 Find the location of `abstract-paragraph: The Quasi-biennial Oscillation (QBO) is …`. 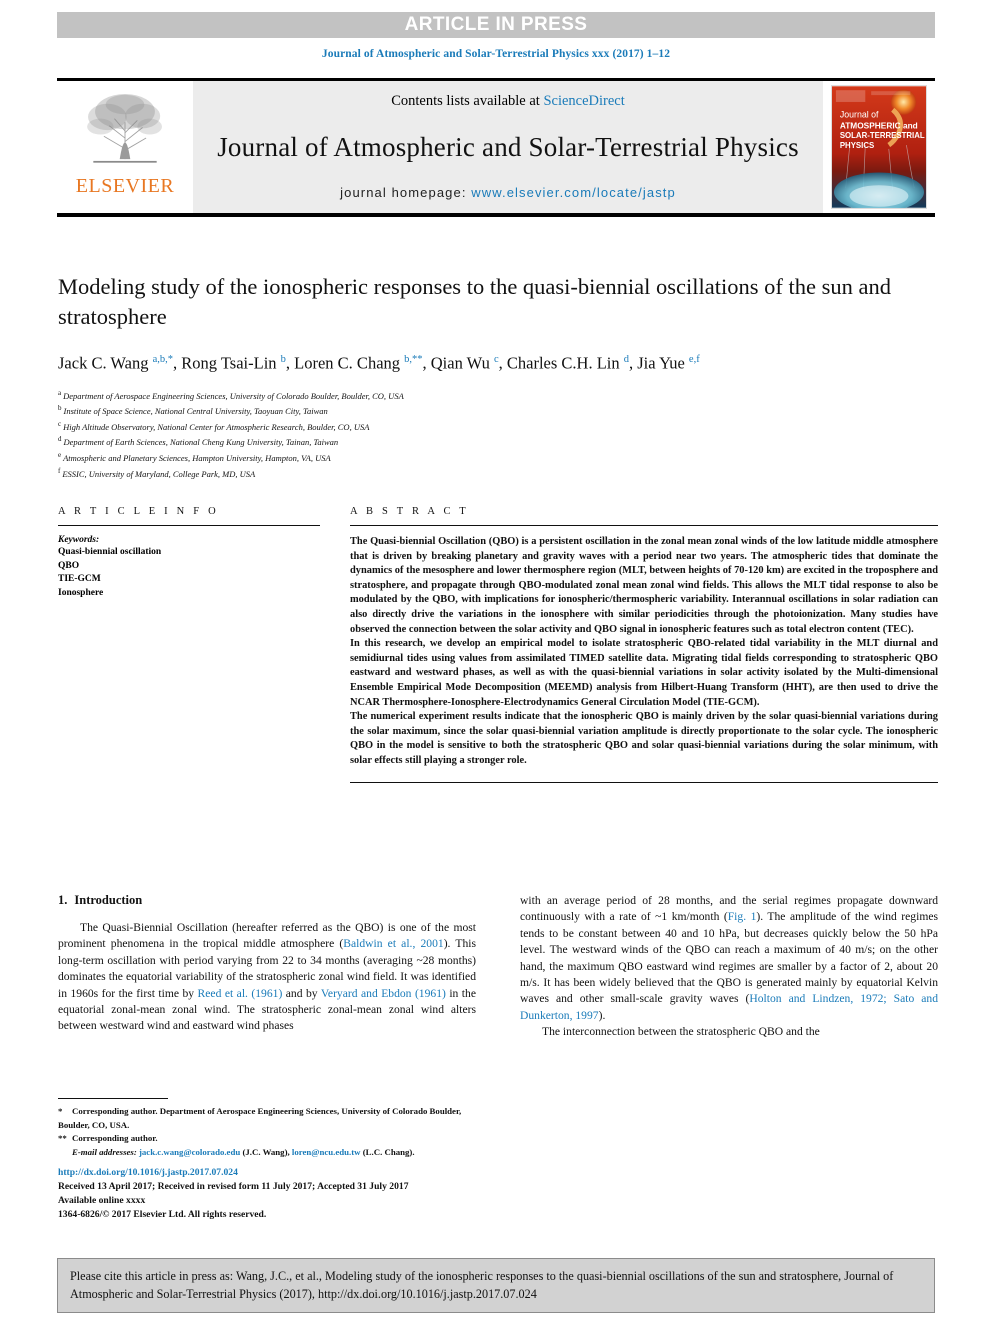

abstract-paragraph: The Quasi-biennial Oscillation (QBO) is … is located at coordinates (644, 585).